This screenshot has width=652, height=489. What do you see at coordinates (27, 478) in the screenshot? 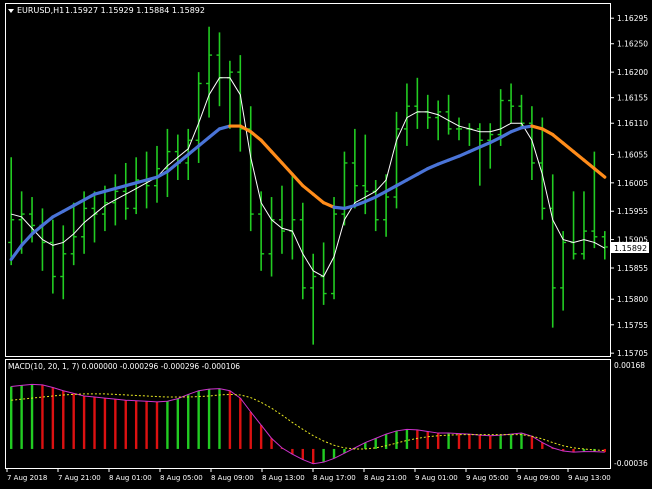
I see `time-tick-label: 7 Aug 2018` at bounding box center [27, 478].